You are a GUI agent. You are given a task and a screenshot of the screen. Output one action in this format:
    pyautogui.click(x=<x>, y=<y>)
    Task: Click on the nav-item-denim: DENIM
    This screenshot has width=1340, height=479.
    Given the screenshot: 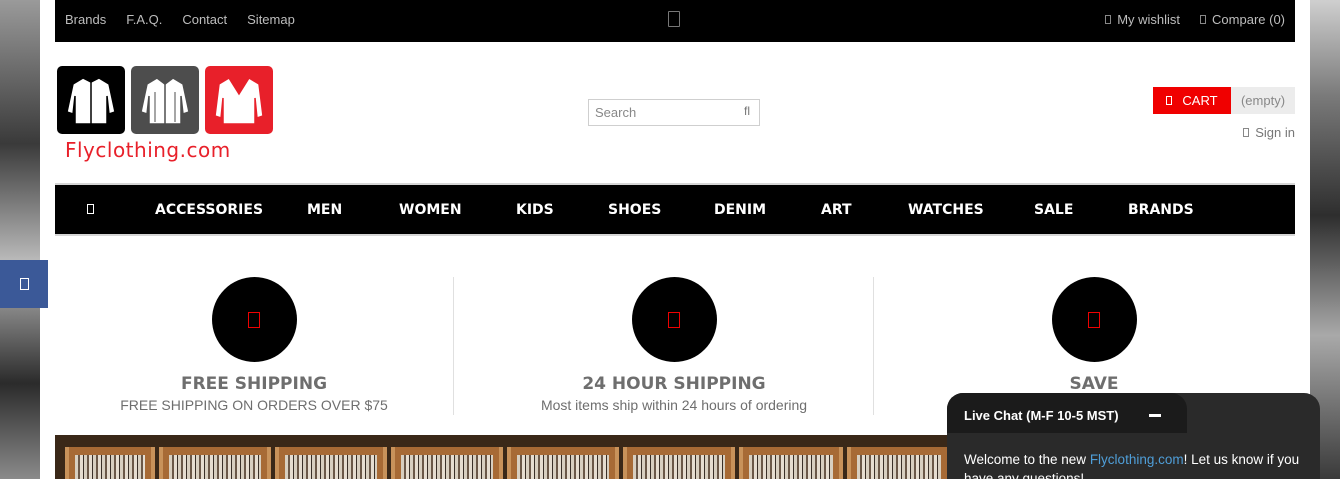 What is the action you would take?
    pyautogui.click(x=740, y=210)
    